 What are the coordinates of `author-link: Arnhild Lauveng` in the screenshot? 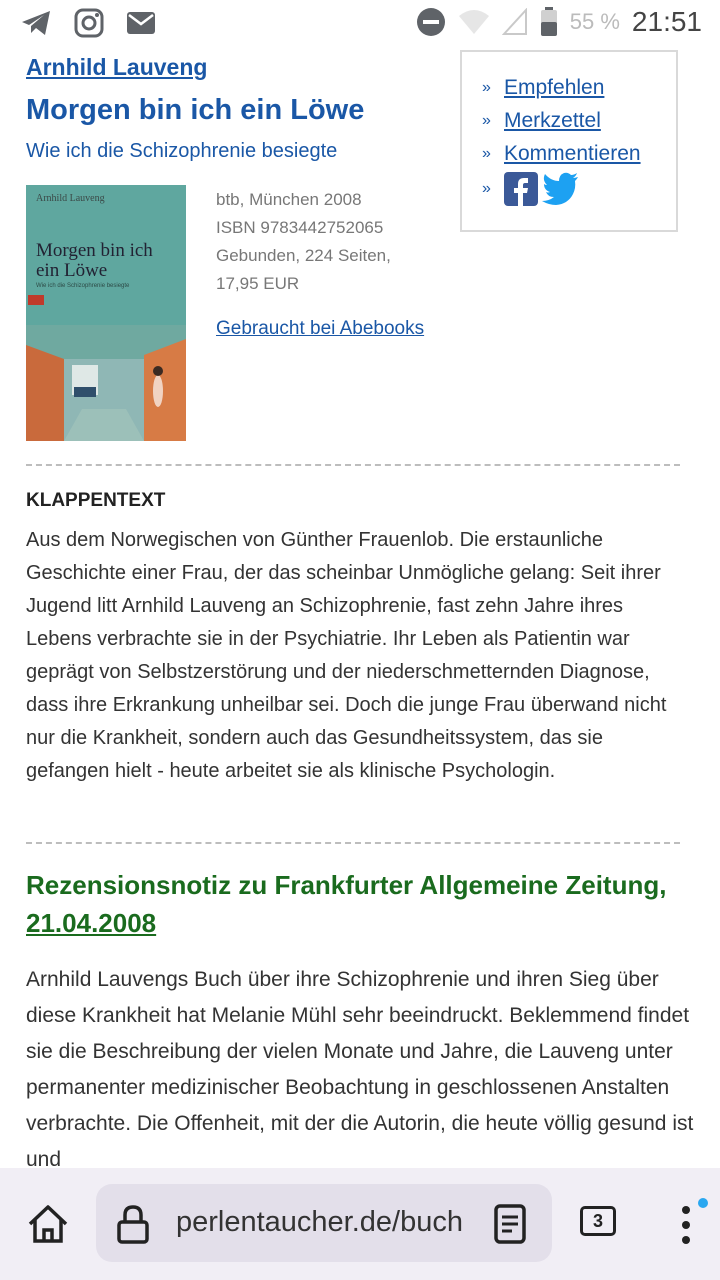 It's located at (116, 67).